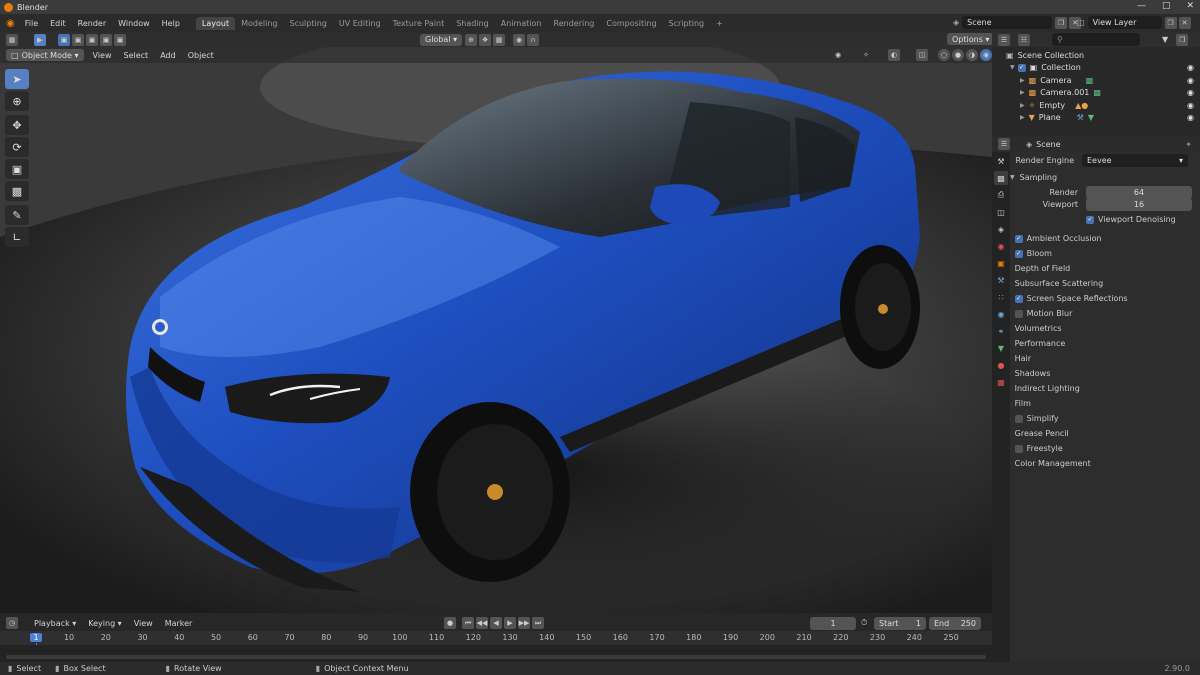  What do you see at coordinates (64, 39) in the screenshot?
I see `mode-new-icon: ▣` at bounding box center [64, 39].